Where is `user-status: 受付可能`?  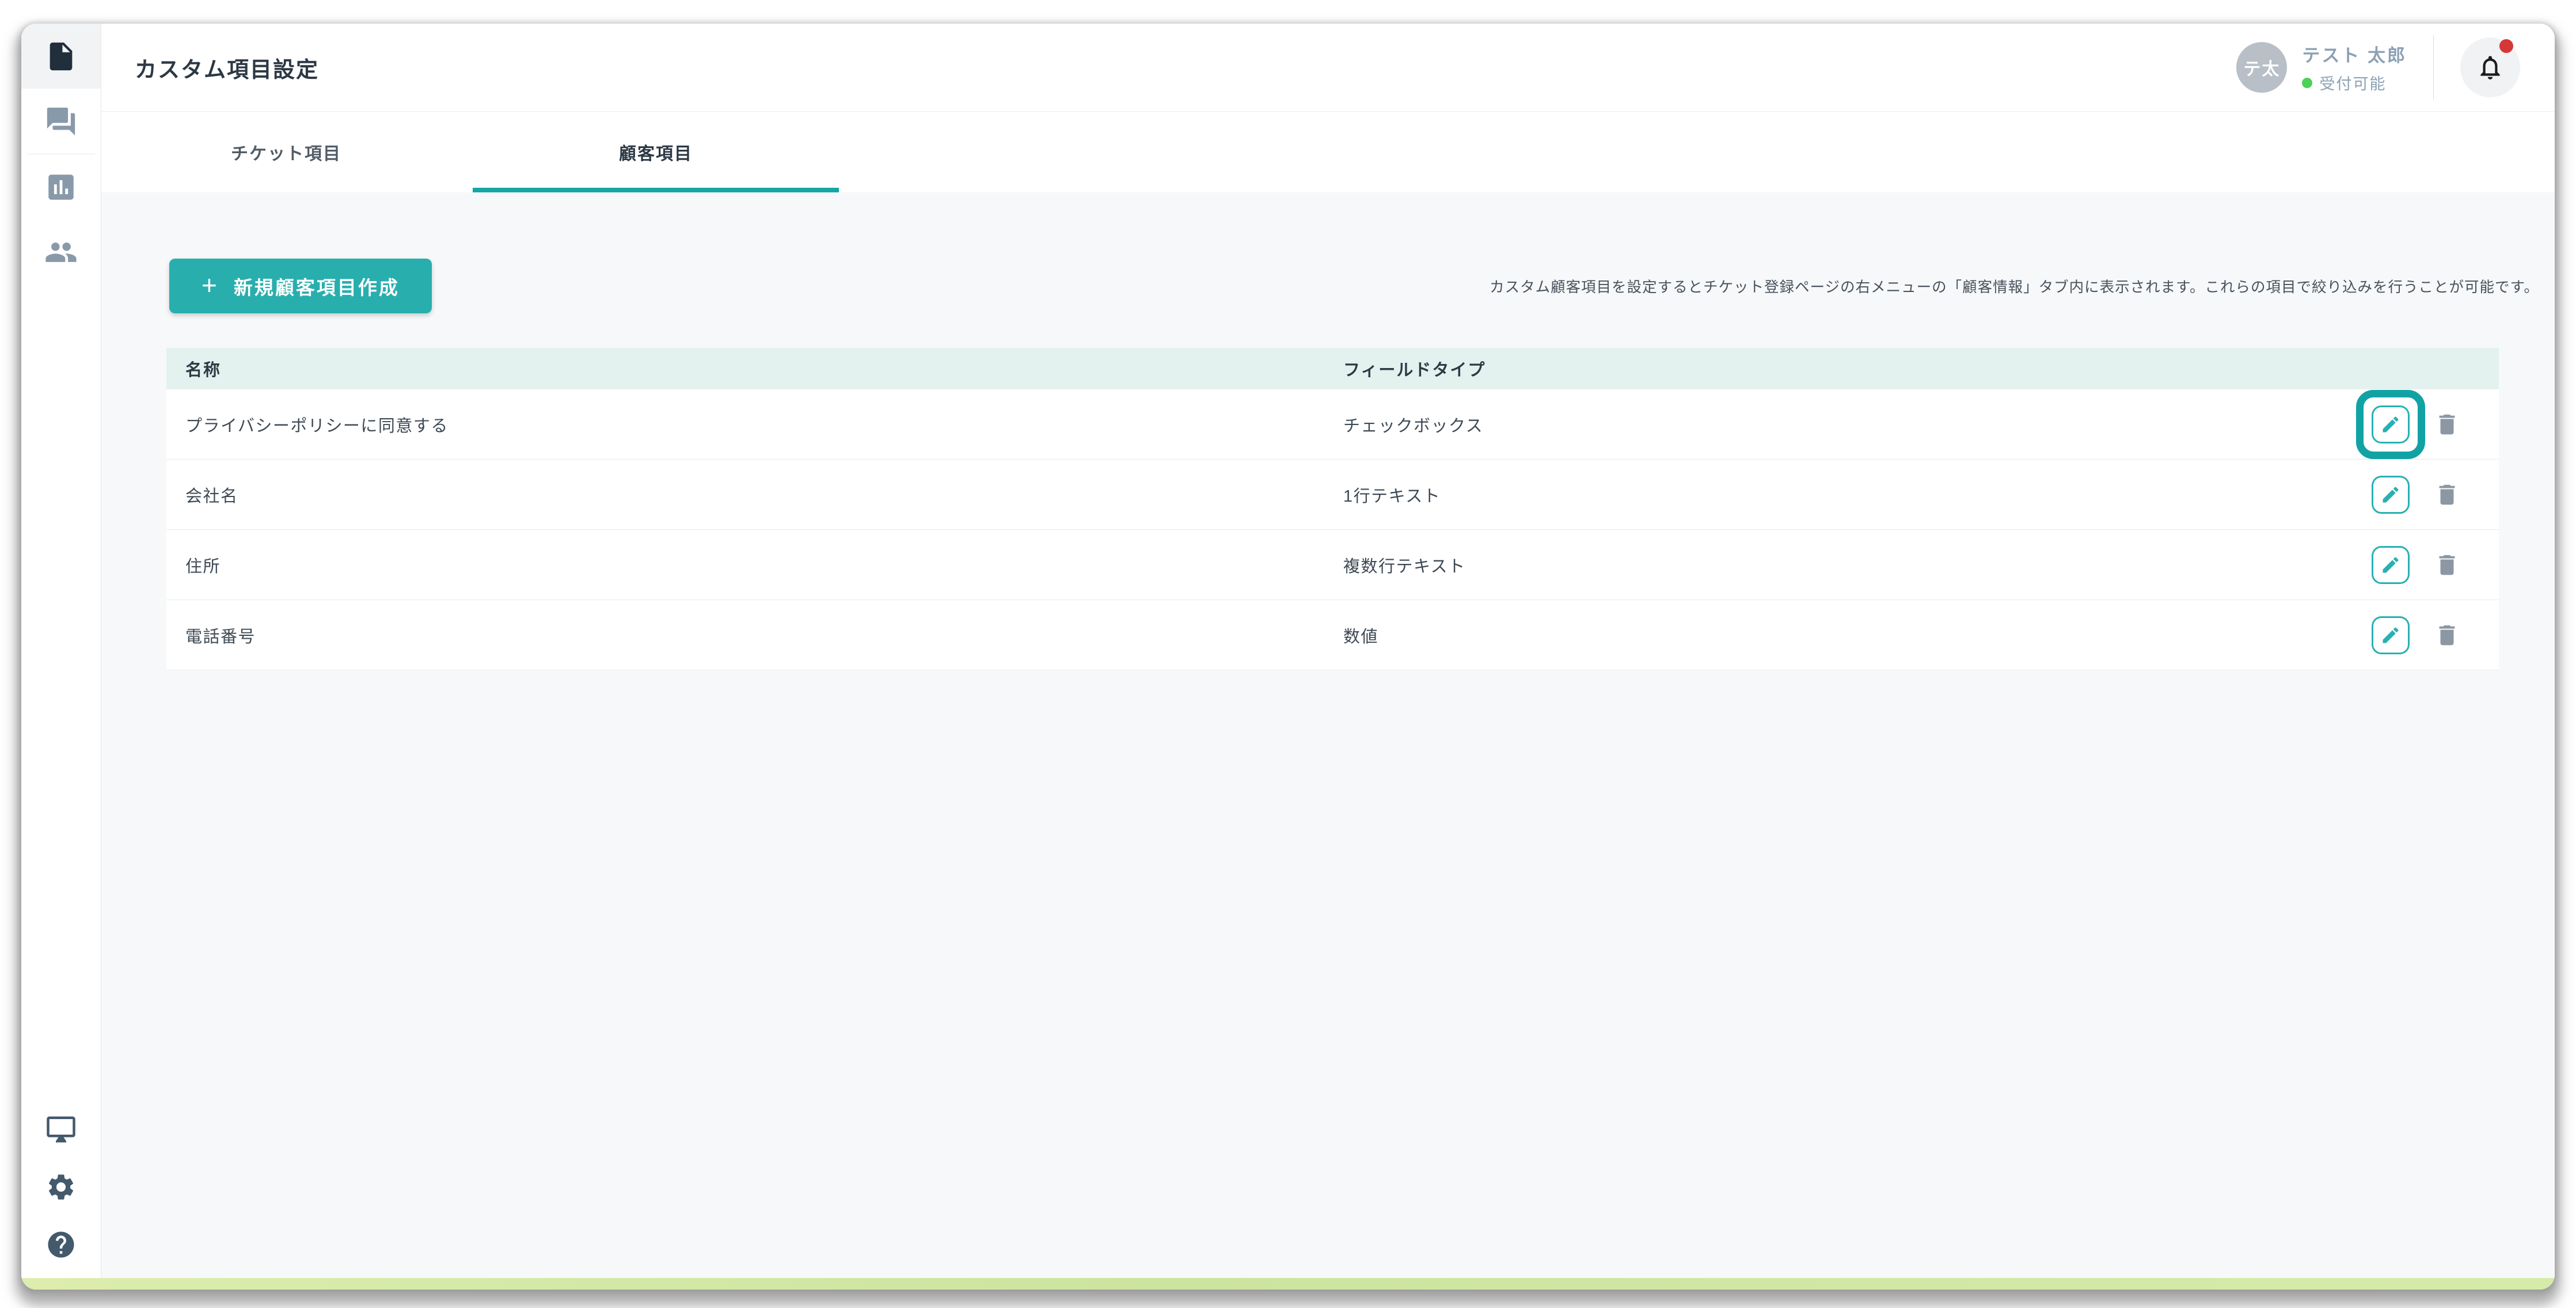 user-status: 受付可能 is located at coordinates (2354, 83).